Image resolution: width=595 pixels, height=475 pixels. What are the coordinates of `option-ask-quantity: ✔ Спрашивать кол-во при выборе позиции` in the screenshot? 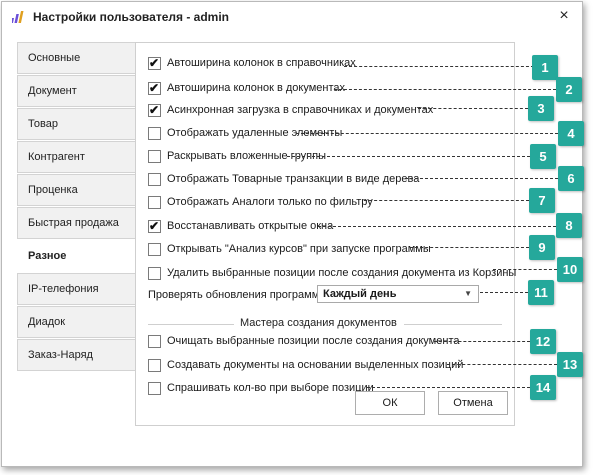 It's located at (261, 388).